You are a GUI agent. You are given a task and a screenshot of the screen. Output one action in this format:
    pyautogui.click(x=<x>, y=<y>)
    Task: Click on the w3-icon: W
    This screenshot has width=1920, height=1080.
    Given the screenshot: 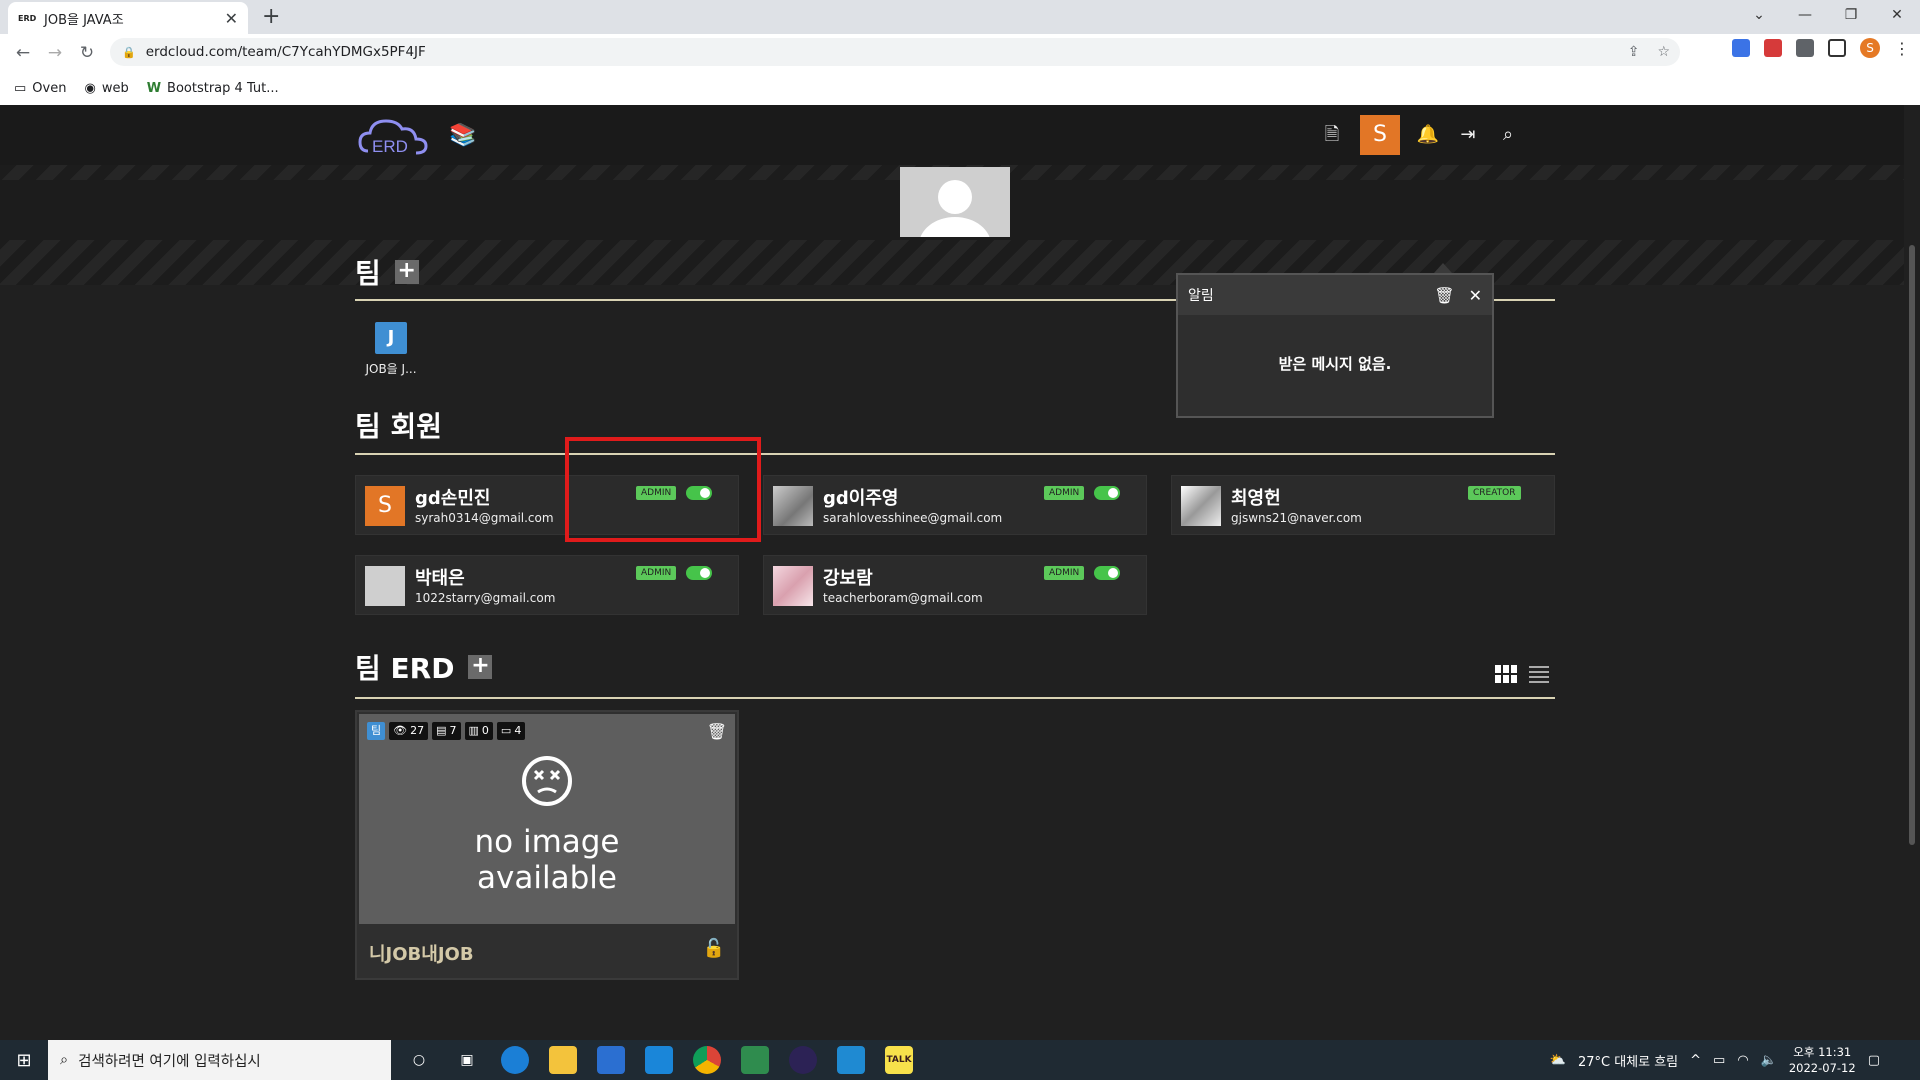 What is the action you would take?
    pyautogui.click(x=154, y=88)
    